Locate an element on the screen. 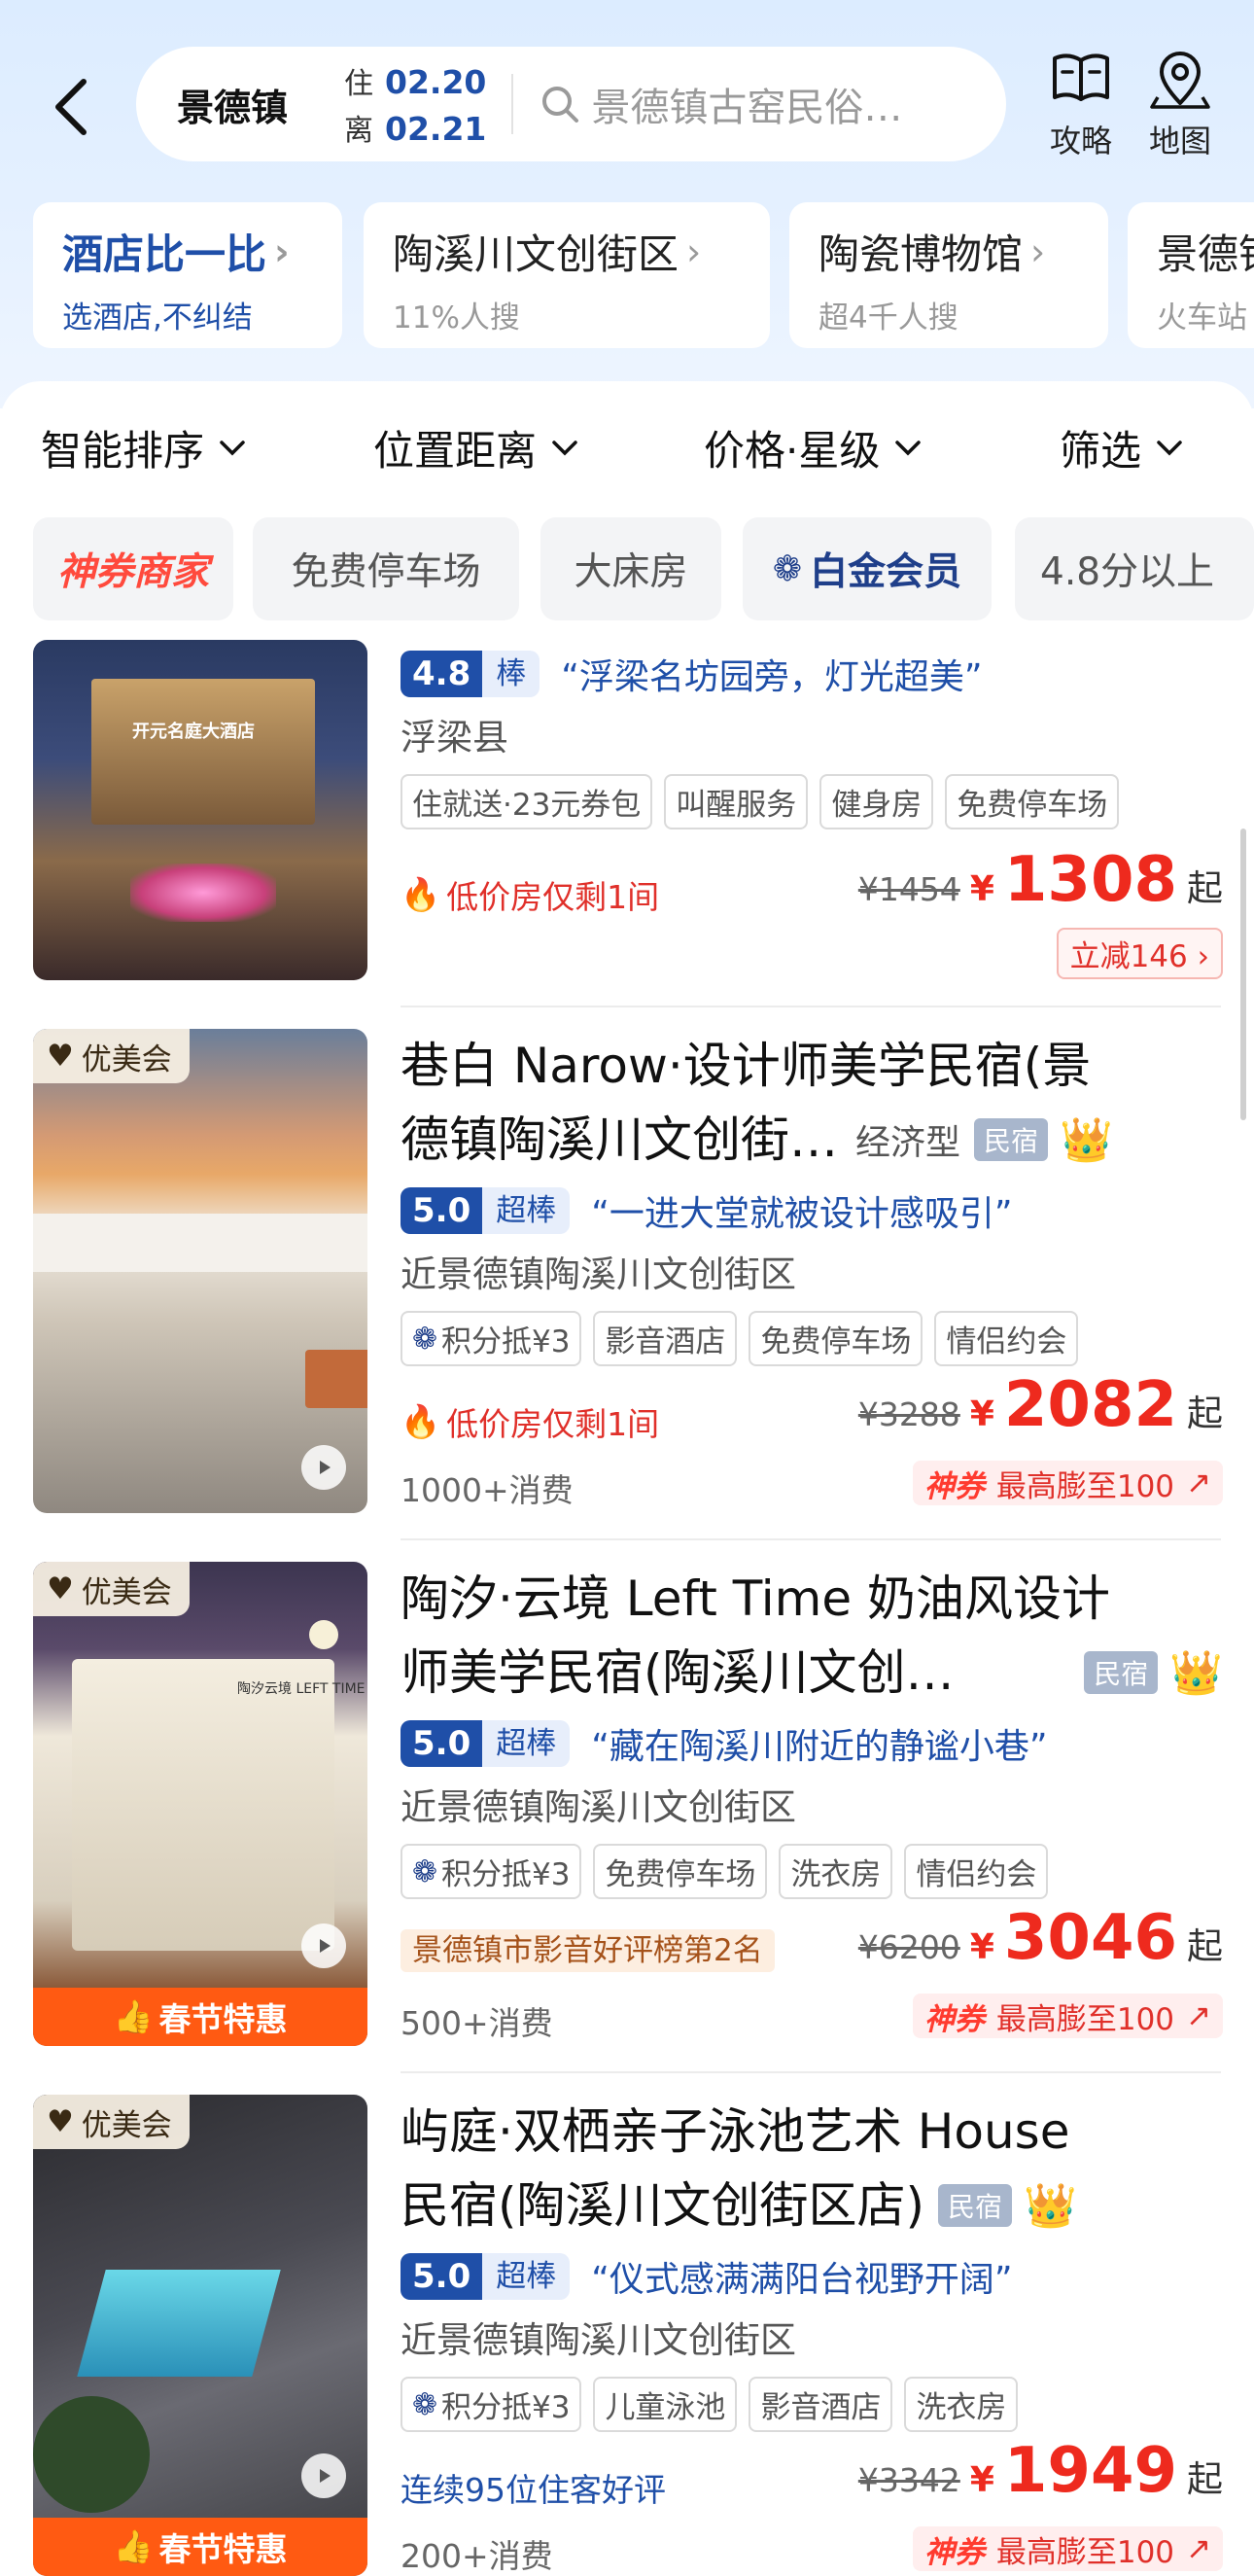  chip-ceramics-museum: 陶瓷博物馆 › 超4千人搜 is located at coordinates (948, 275).